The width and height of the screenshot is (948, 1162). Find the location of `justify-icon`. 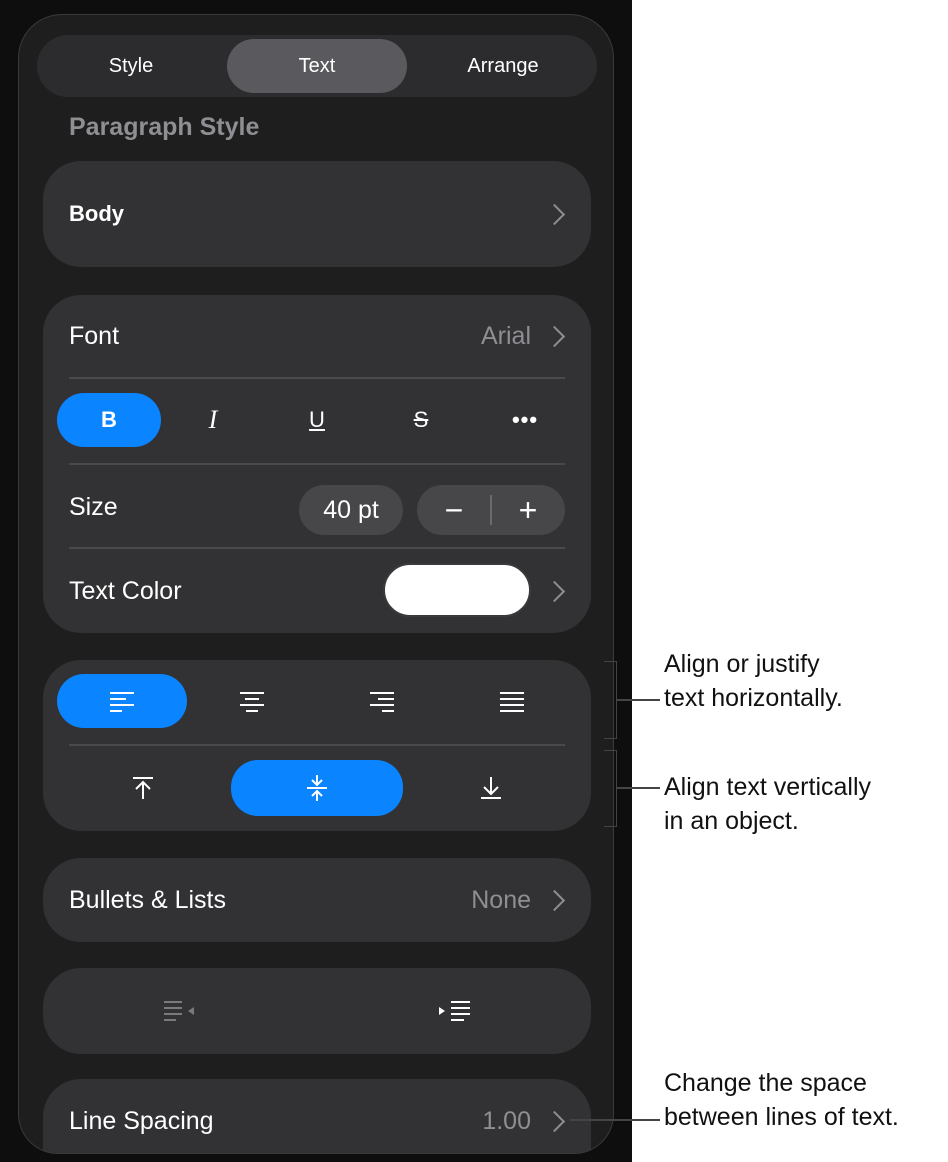

justify-icon is located at coordinates (512, 702).